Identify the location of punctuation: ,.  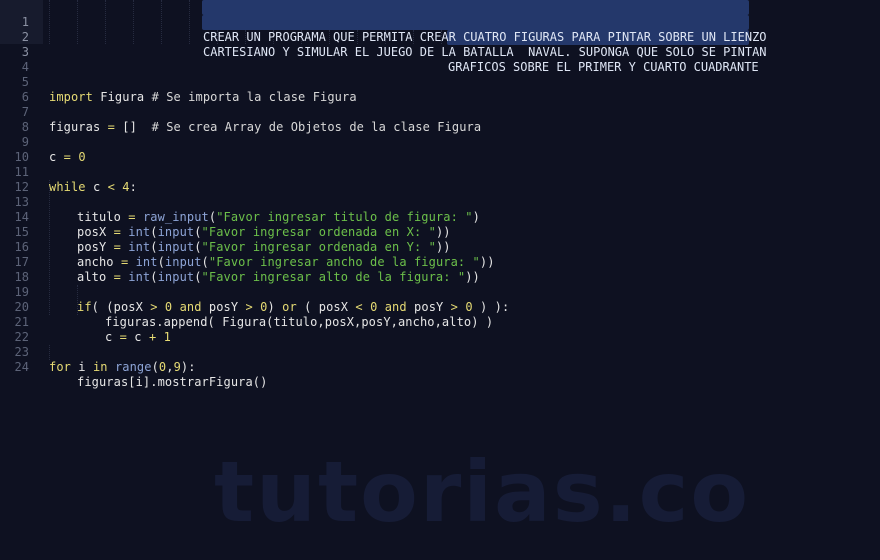
(170, 367).